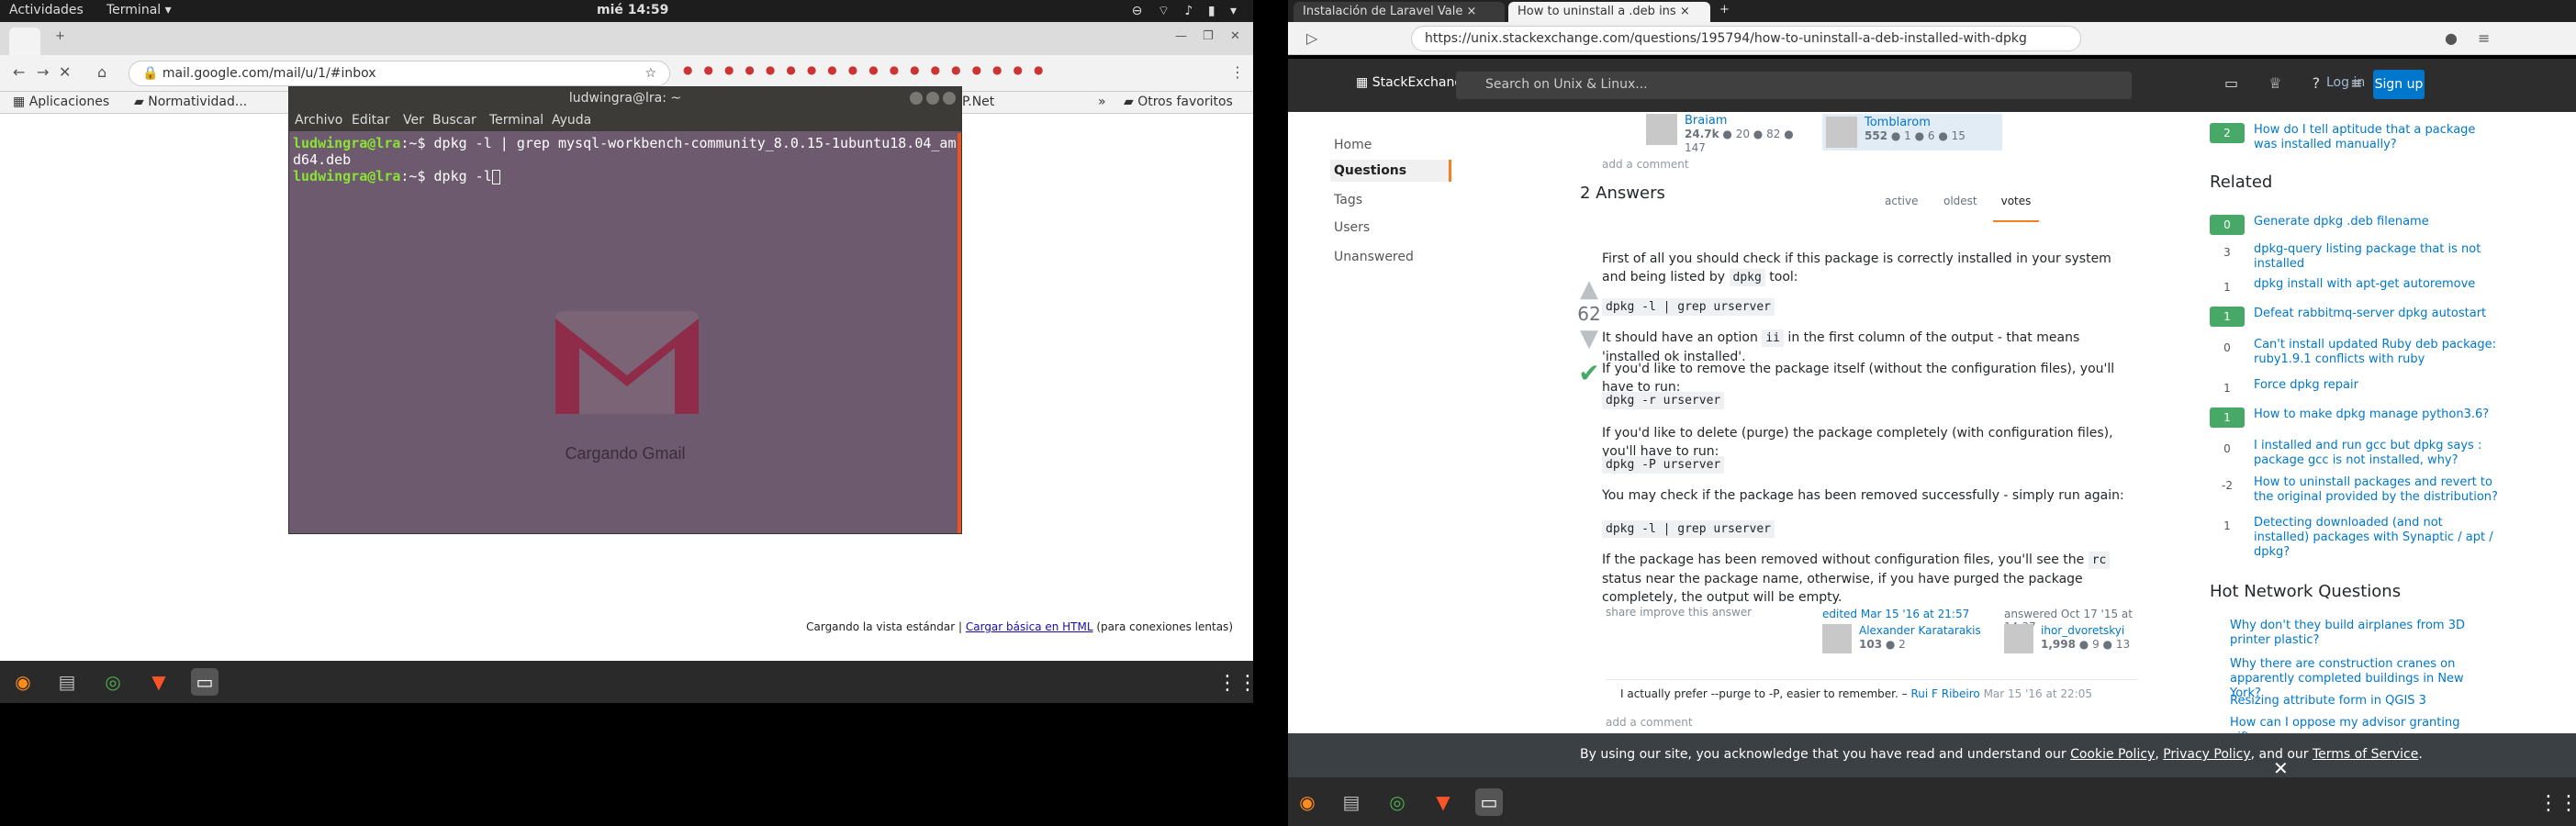 The width and height of the screenshot is (2576, 826). Describe the element at coordinates (318, 120) in the screenshot. I see `menu-archivo: Archivo` at that location.